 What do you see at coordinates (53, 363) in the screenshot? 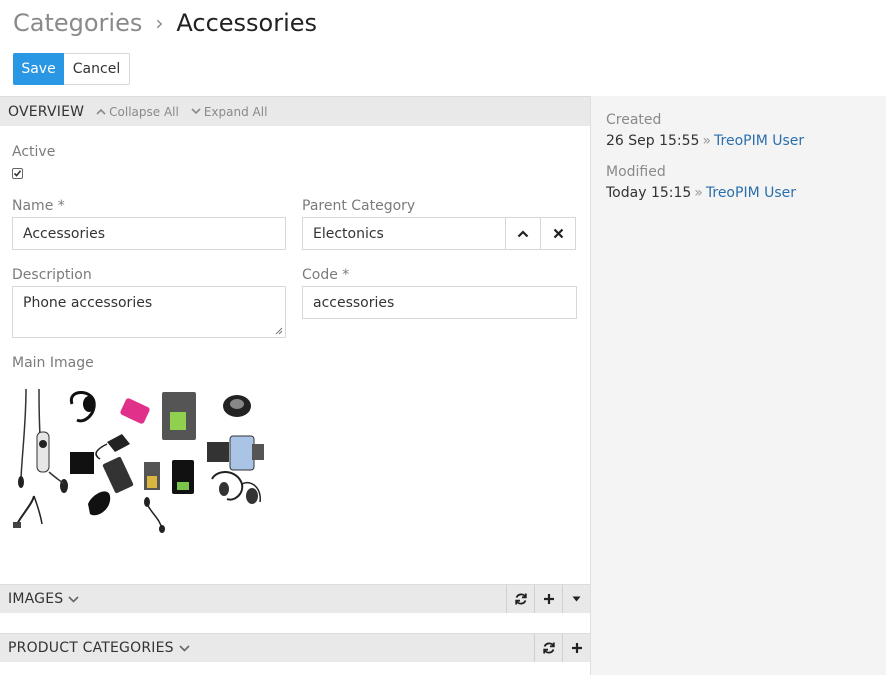
I see `main-image-label: Main Image` at bounding box center [53, 363].